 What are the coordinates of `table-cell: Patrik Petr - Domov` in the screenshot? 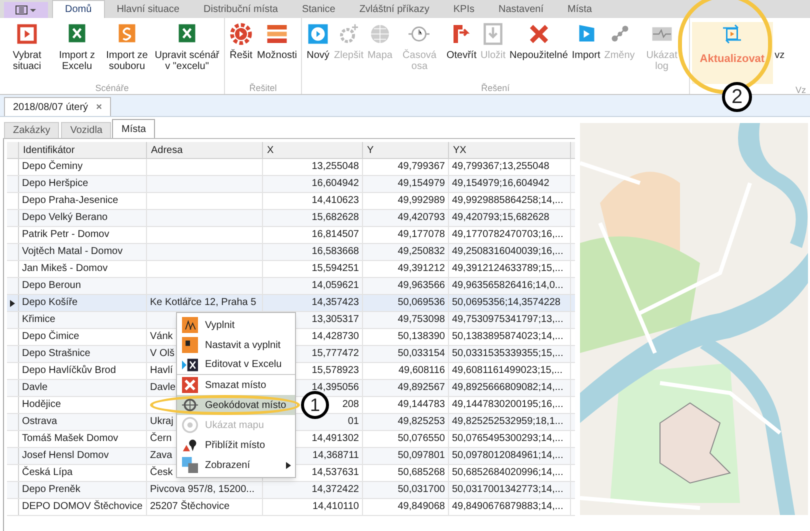 It's located at (66, 234).